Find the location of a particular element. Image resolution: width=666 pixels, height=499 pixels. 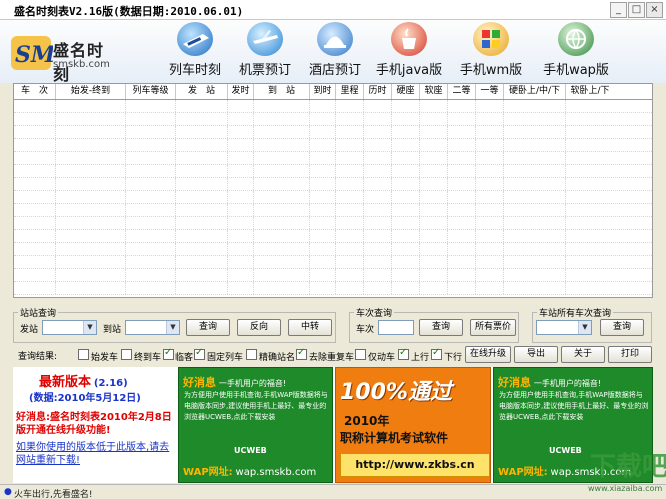

wap-url: wap.smskb.com is located at coordinates (276, 472).